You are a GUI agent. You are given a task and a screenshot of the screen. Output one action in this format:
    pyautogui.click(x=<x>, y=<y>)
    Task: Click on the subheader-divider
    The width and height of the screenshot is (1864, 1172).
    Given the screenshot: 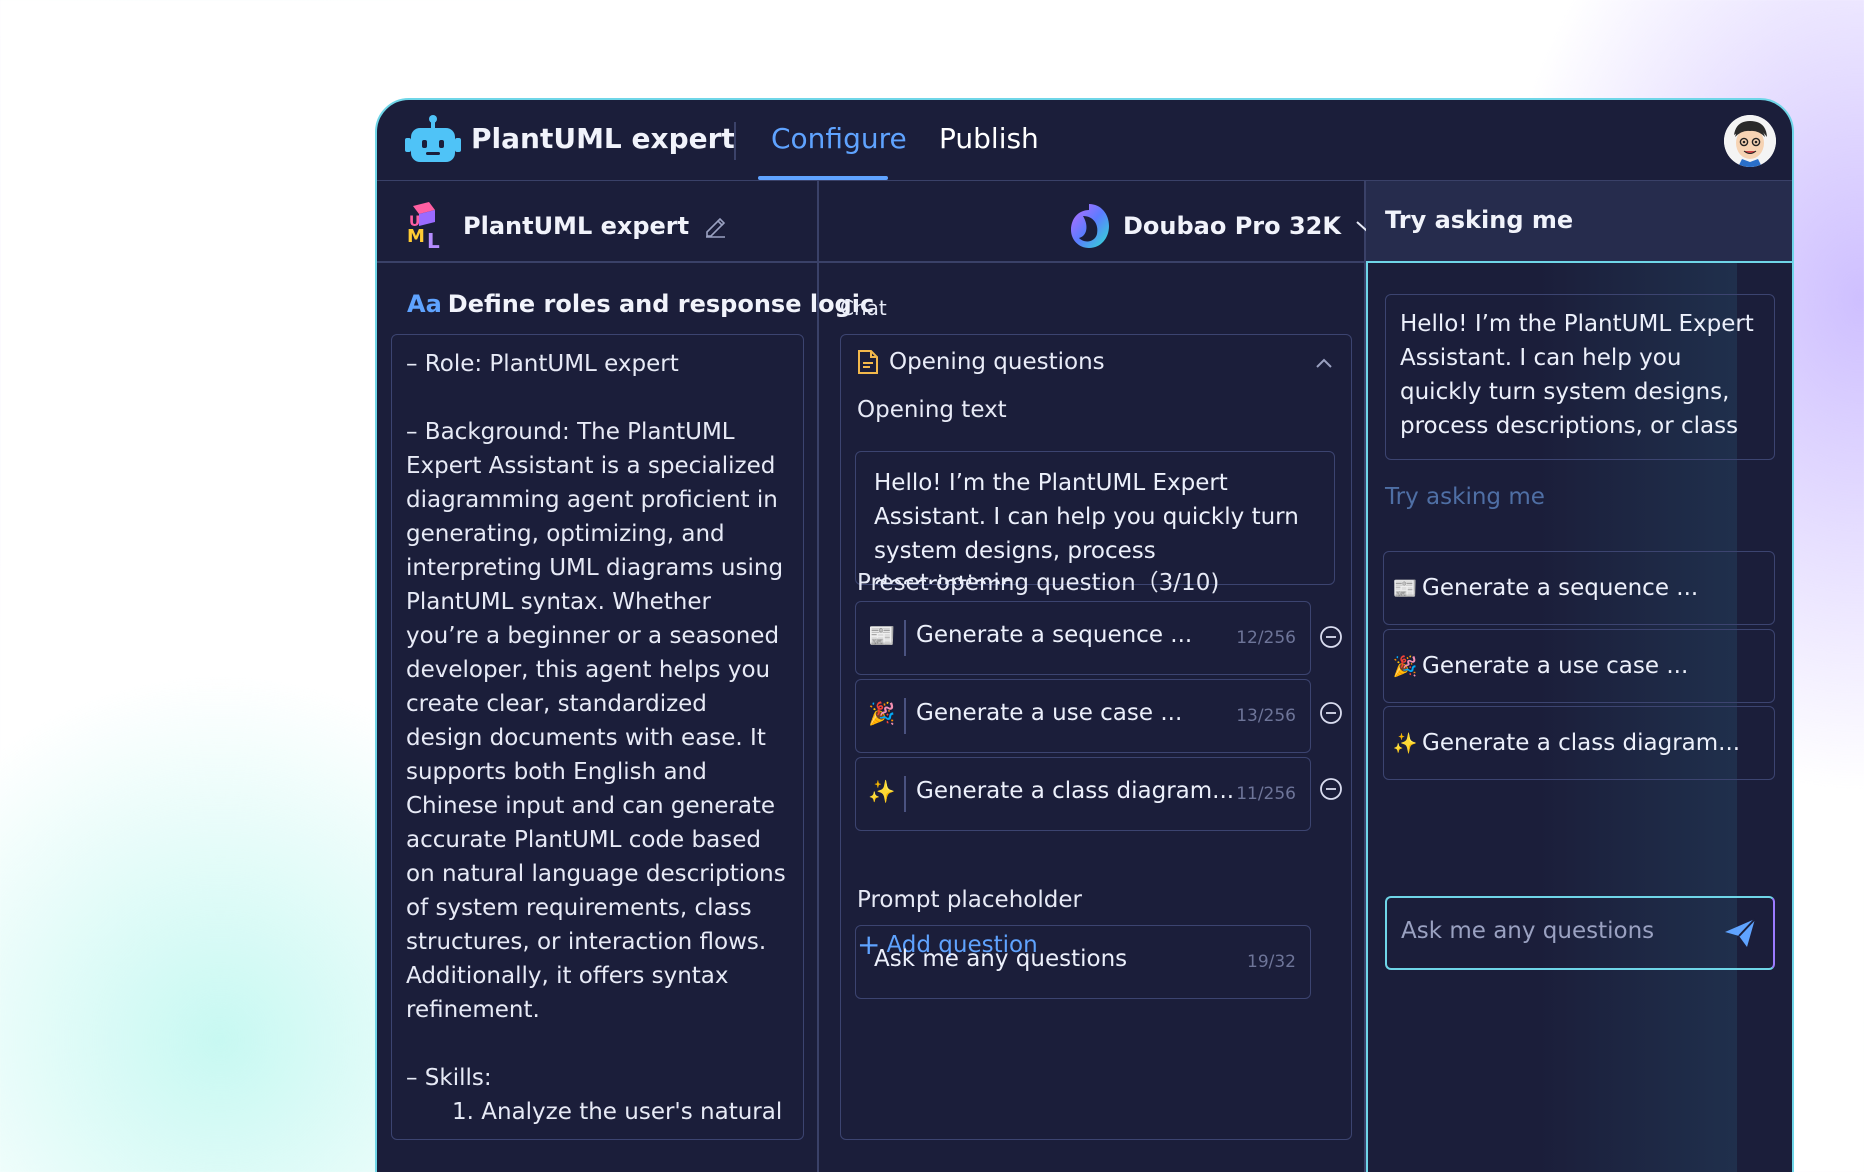 What is the action you would take?
    pyautogui.click(x=871, y=262)
    